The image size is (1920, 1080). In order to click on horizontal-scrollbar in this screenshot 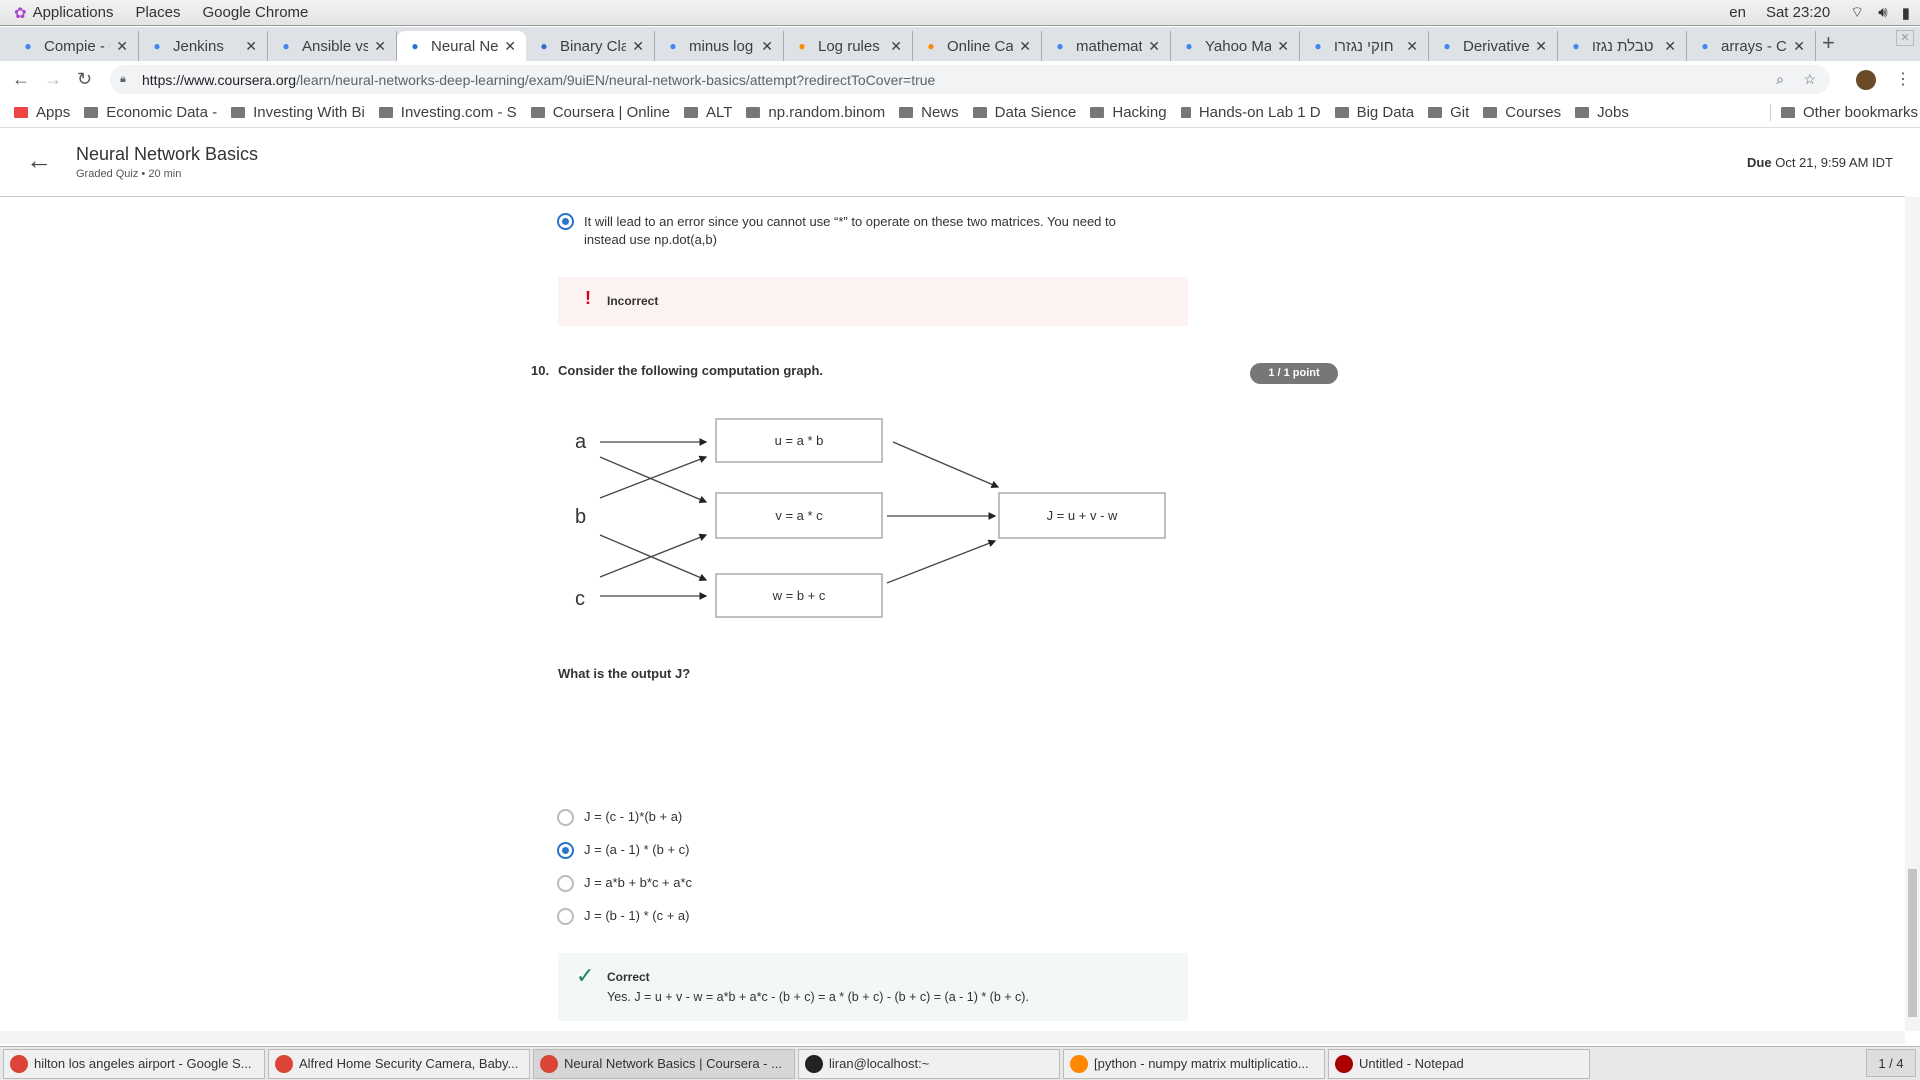, I will do `click(952, 1037)`.